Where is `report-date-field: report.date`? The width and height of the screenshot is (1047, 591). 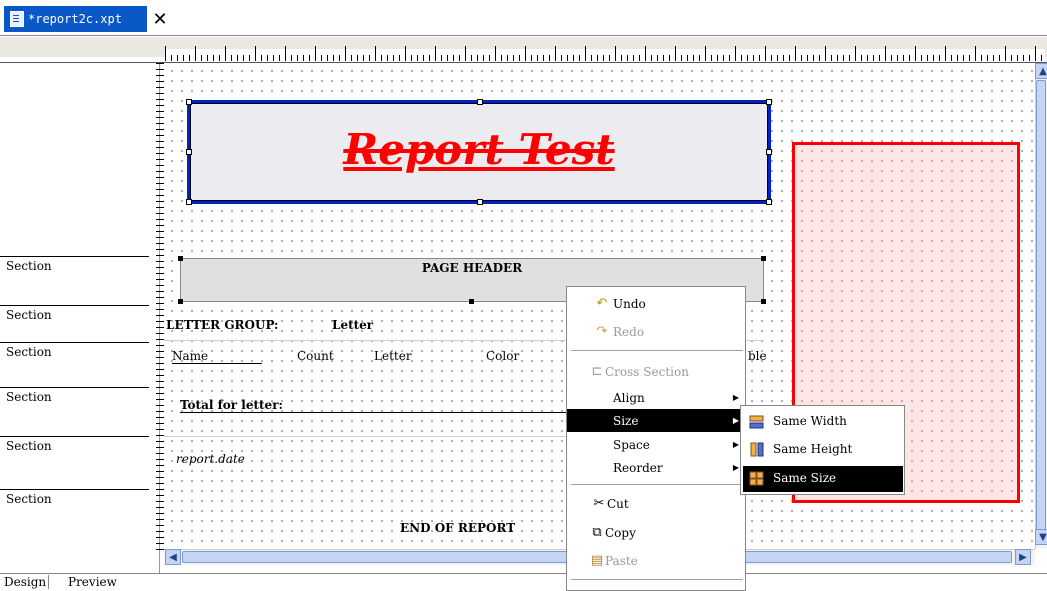 report-date-field: report.date is located at coordinates (210, 459).